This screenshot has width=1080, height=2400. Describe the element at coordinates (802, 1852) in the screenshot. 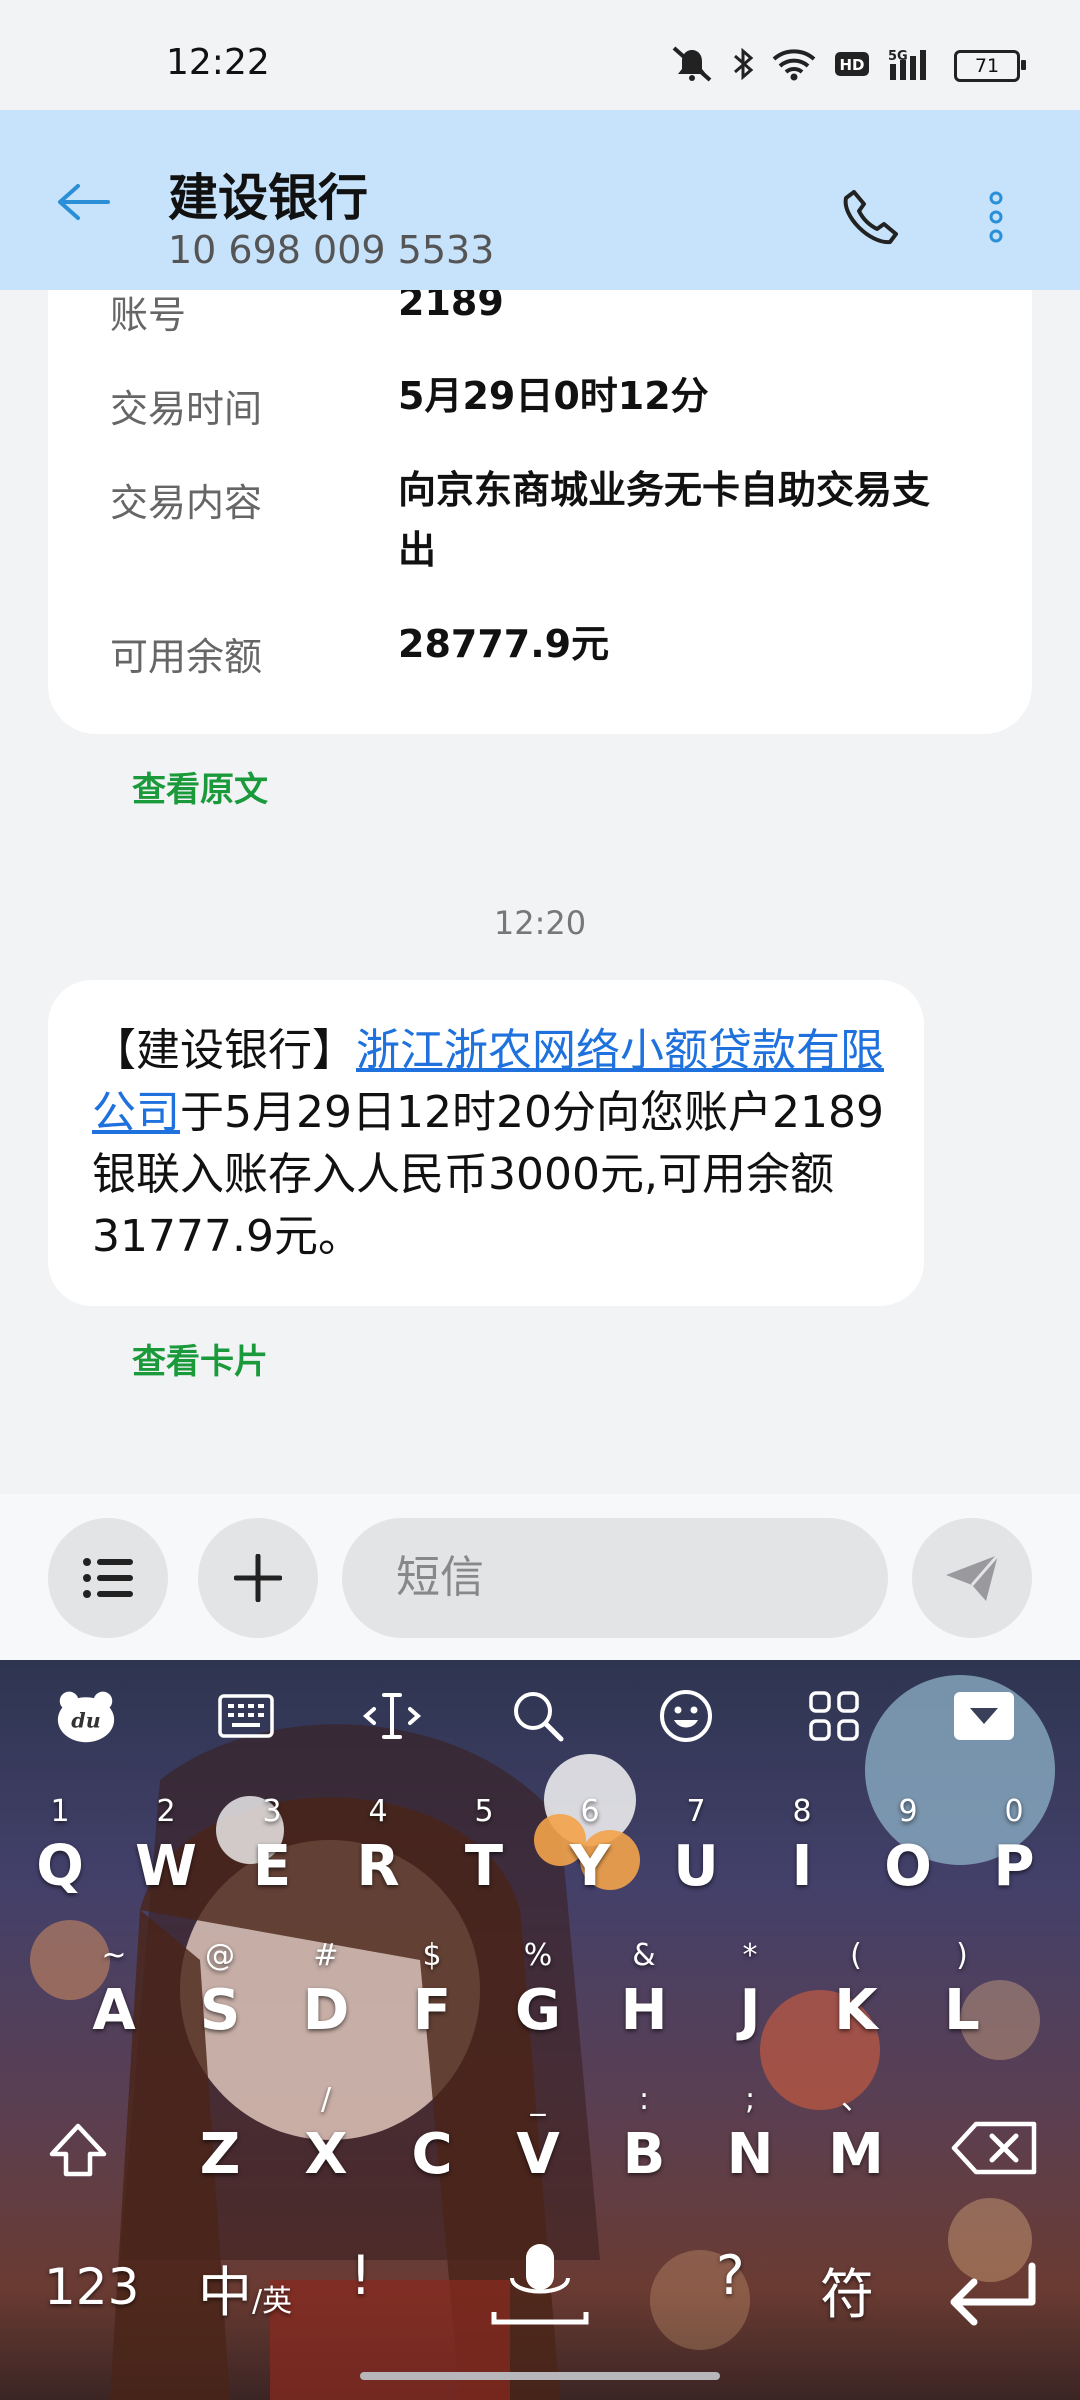

I see `key-i: 8I` at that location.